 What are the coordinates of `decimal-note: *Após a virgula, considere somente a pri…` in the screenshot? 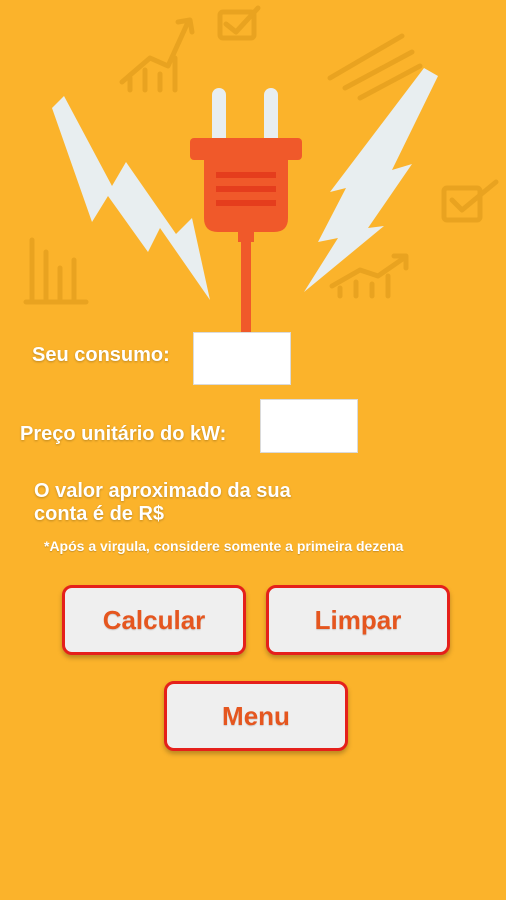 It's located at (224, 546).